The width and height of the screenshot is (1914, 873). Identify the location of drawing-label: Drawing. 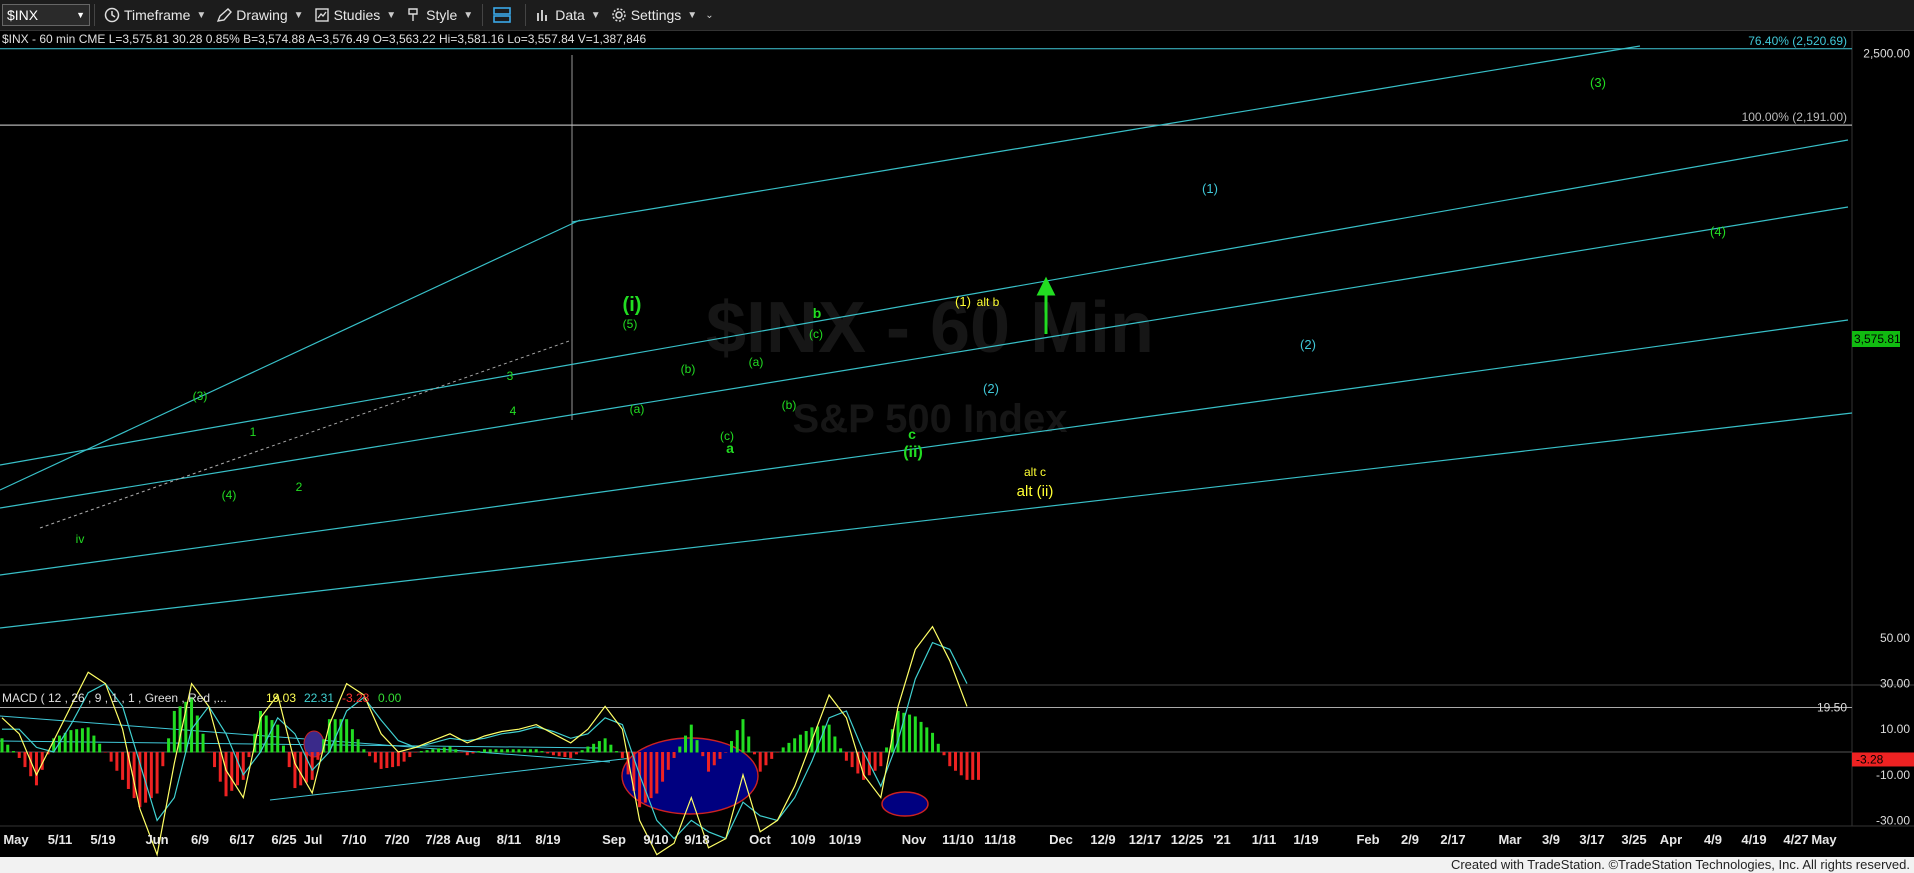
(262, 15).